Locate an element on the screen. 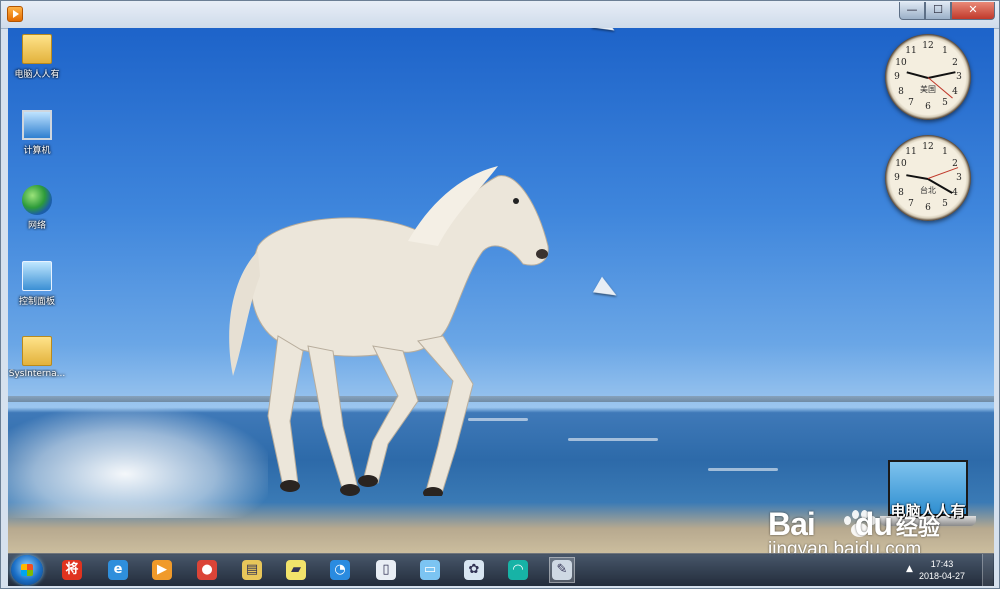  sticky-notes-icon: ▰ is located at coordinates (296, 570).